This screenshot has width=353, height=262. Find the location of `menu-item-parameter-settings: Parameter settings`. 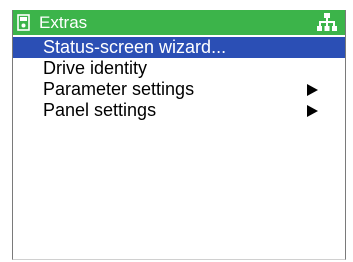

menu-item-parameter-settings: Parameter settings is located at coordinates (179, 89).